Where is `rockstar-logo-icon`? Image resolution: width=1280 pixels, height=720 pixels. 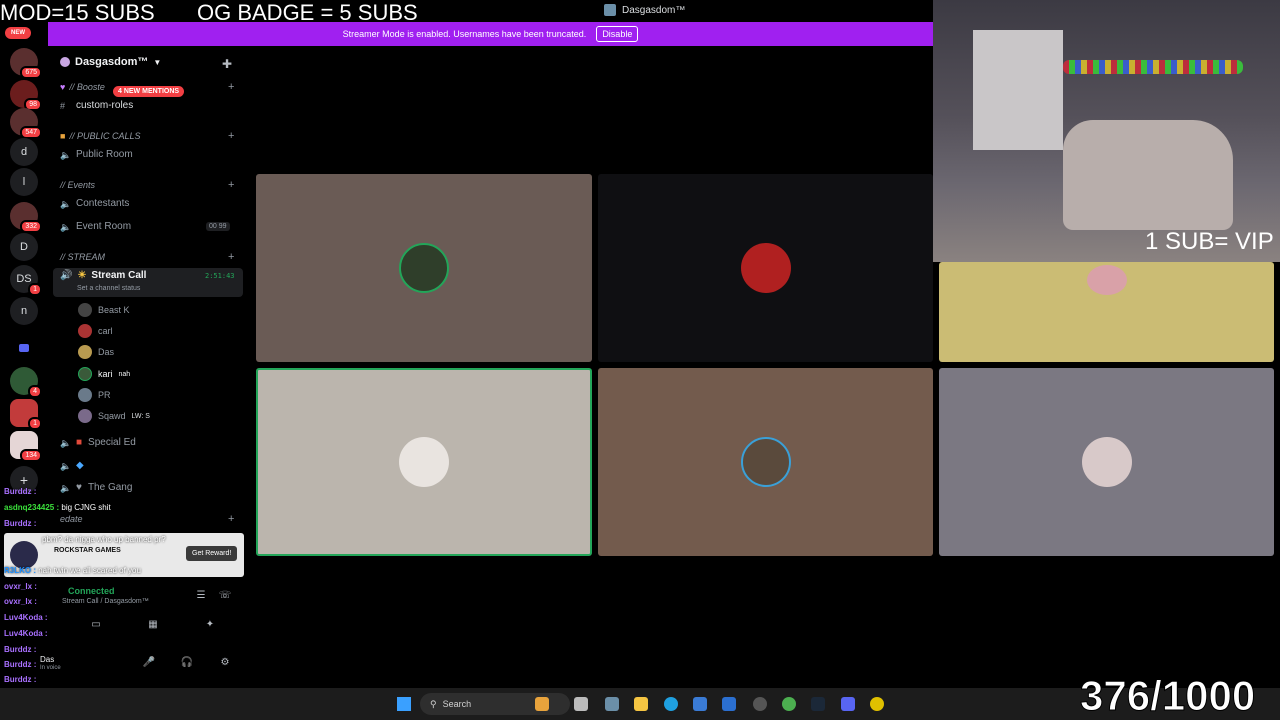
rockstar-logo-icon is located at coordinates (24, 555).